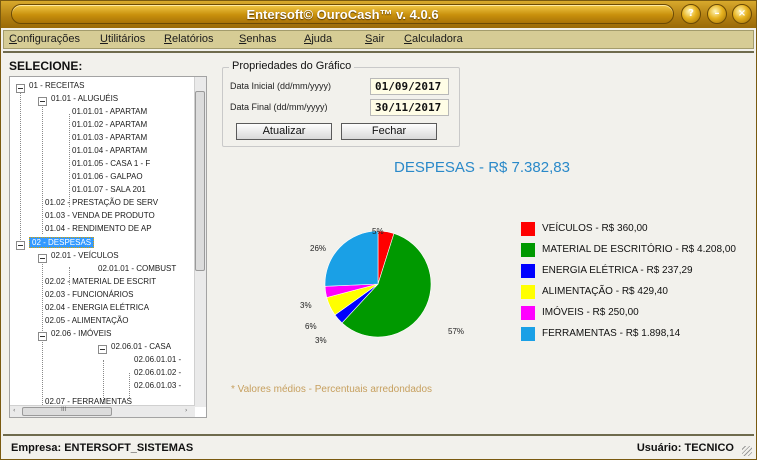 The width and height of the screenshot is (757, 460). Describe the element at coordinates (86, 320) in the screenshot. I see `tree-item: 02.05 - ALIMENTAÇÃO` at that location.